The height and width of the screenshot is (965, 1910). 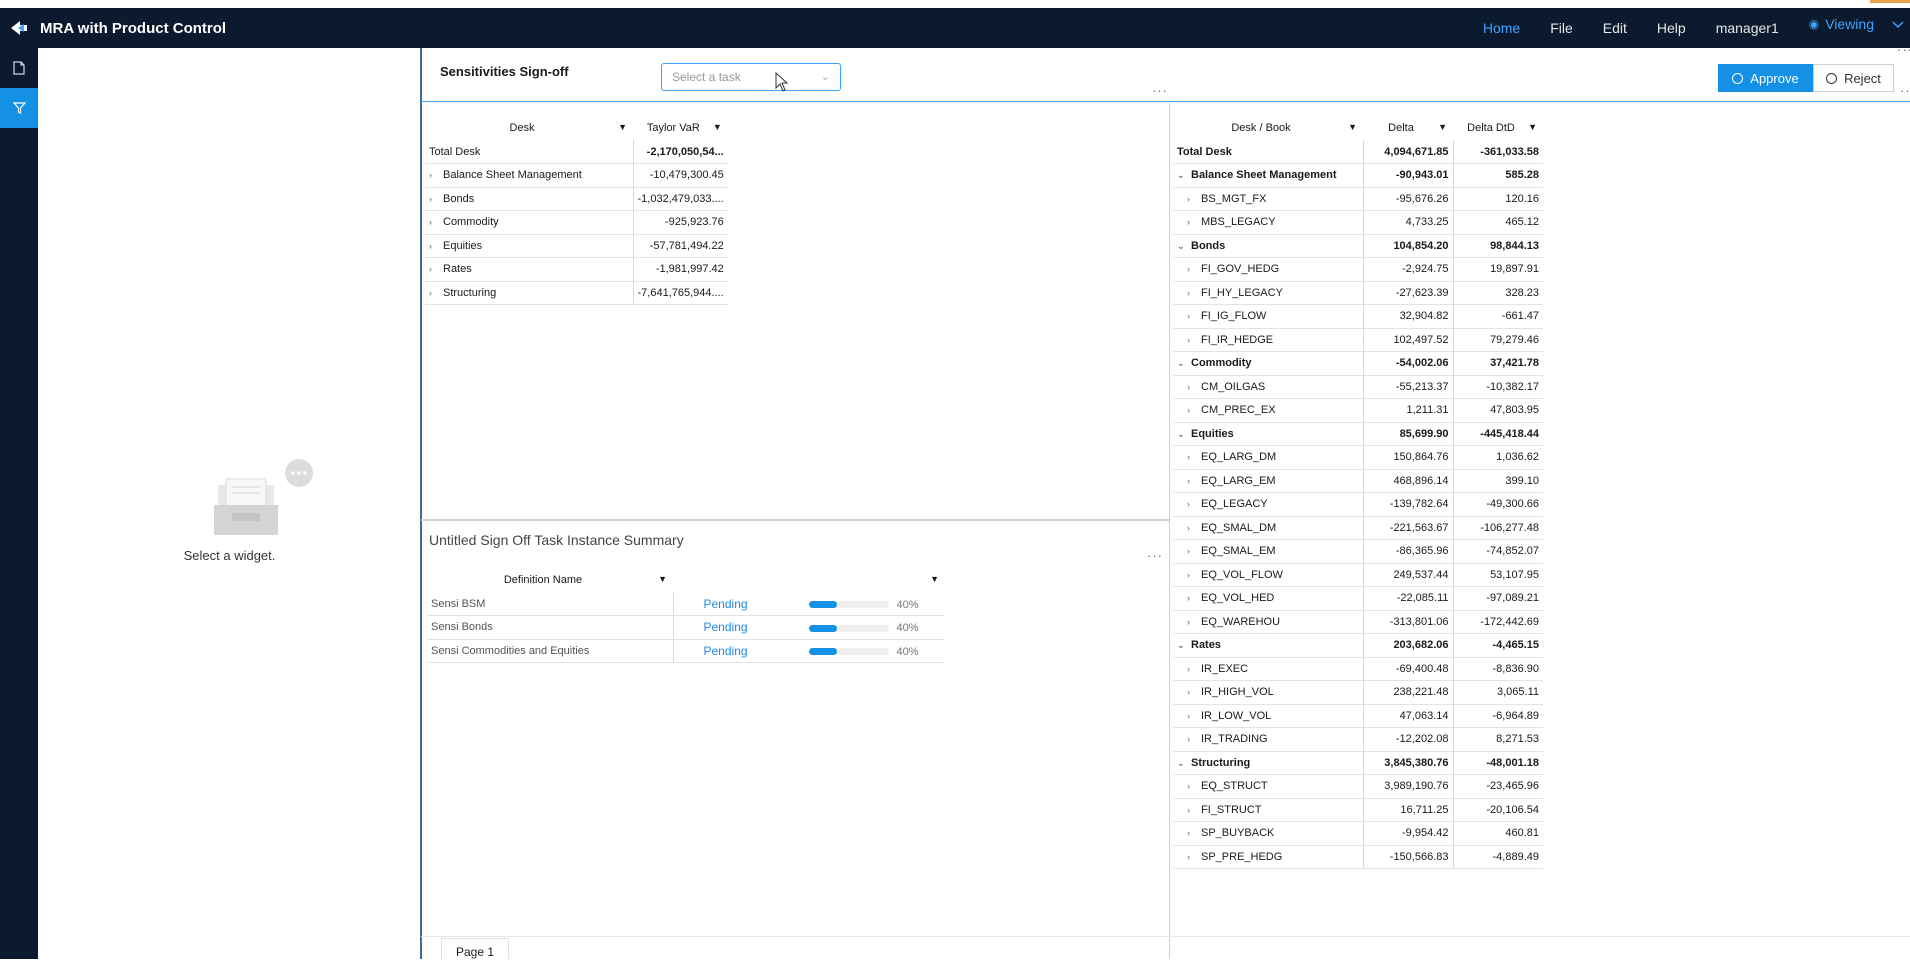 What do you see at coordinates (1358, 246) in the screenshot?
I see `table-row: ⌄ Bonds 104,854.20 98,844.13` at bounding box center [1358, 246].